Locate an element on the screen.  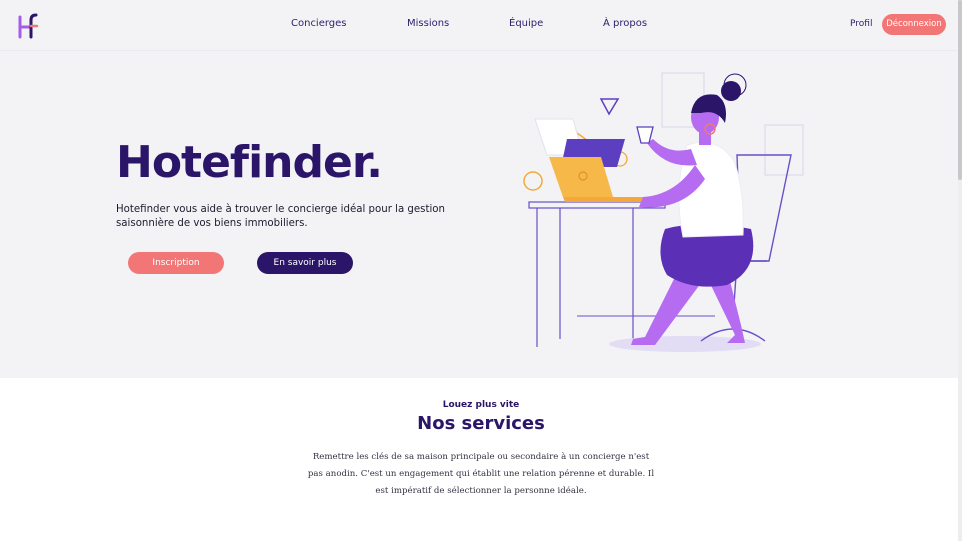
scrollbar-thumb is located at coordinates (960, 90).